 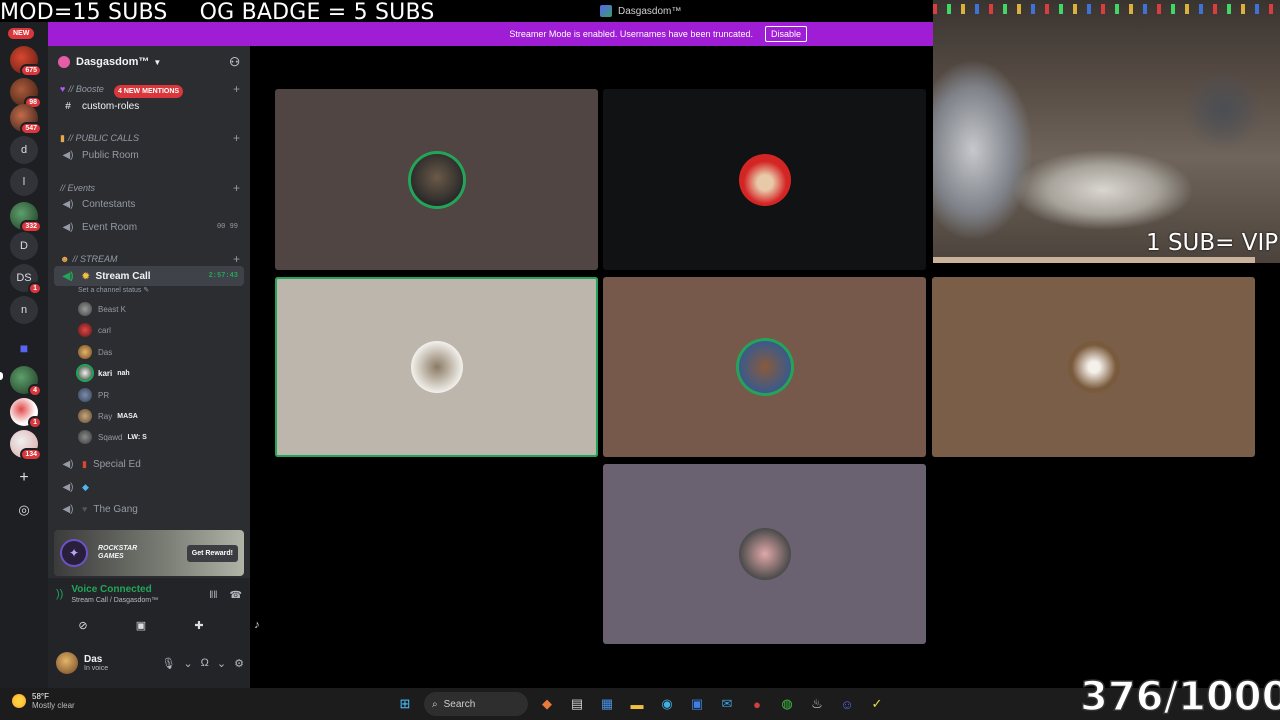 What do you see at coordinates (26, 413) in the screenshot?
I see `server-icon: 1` at bounding box center [26, 413].